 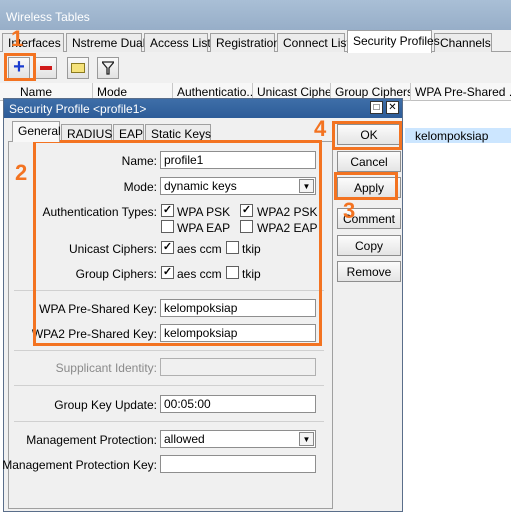 What do you see at coordinates (79, 465) in the screenshot?
I see `management-protection-key-label: Management Protection Key:` at bounding box center [79, 465].